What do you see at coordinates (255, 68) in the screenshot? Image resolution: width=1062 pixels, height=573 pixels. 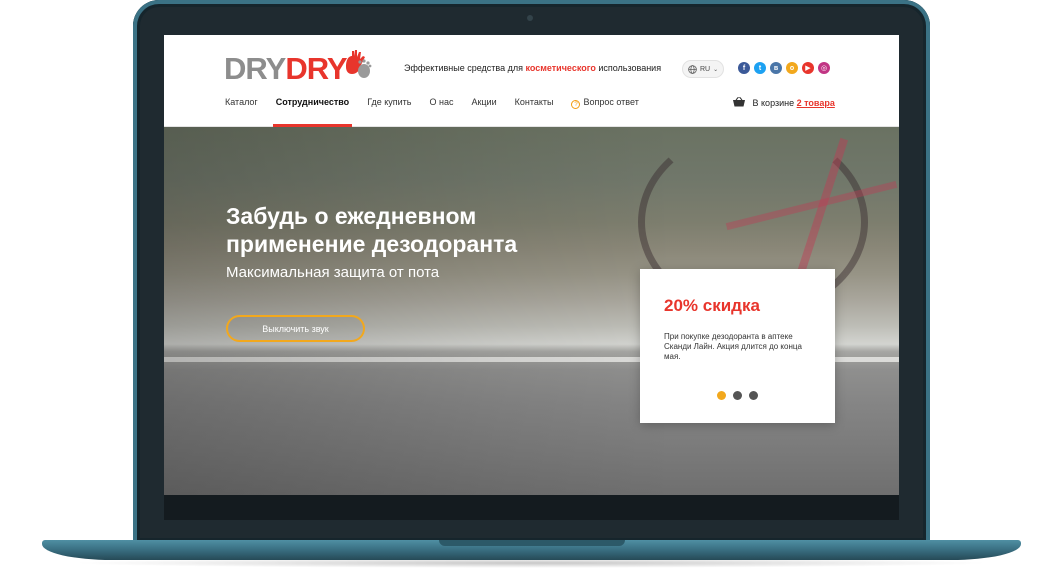 I see `logo-text-gray: DRY` at bounding box center [255, 68].